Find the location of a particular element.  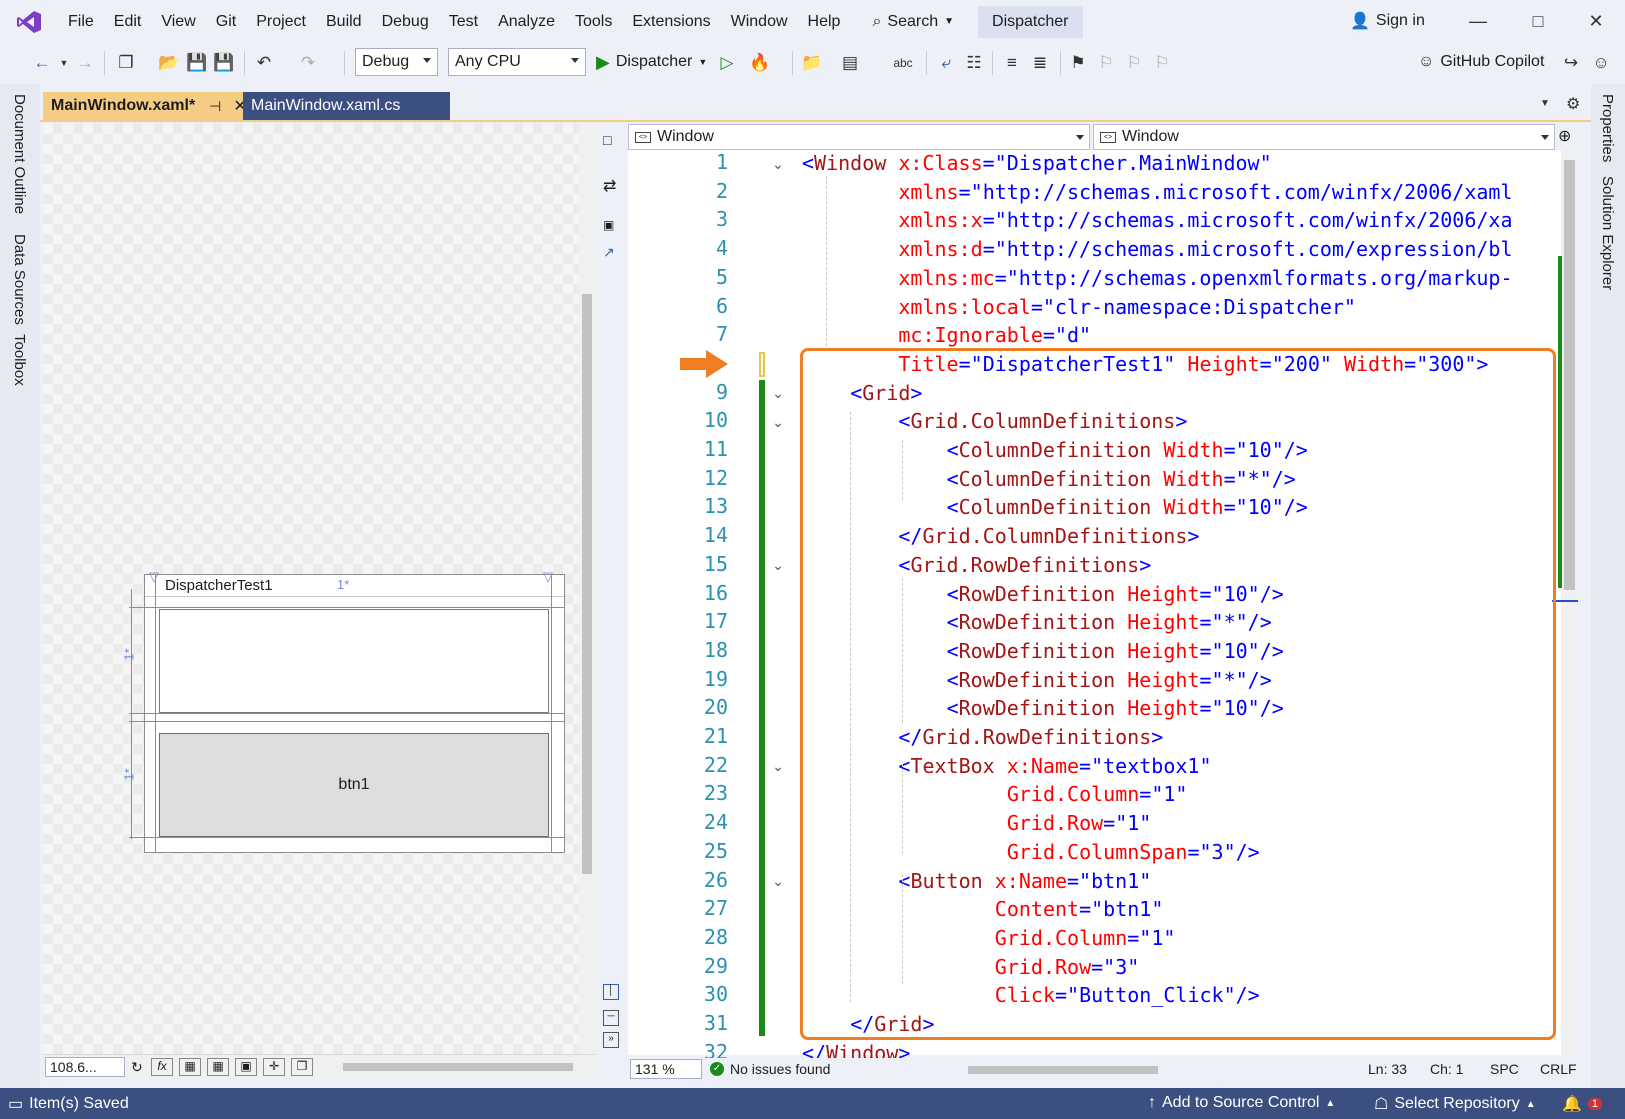

start-without-debugging-icon: ▷ is located at coordinates (727, 63).